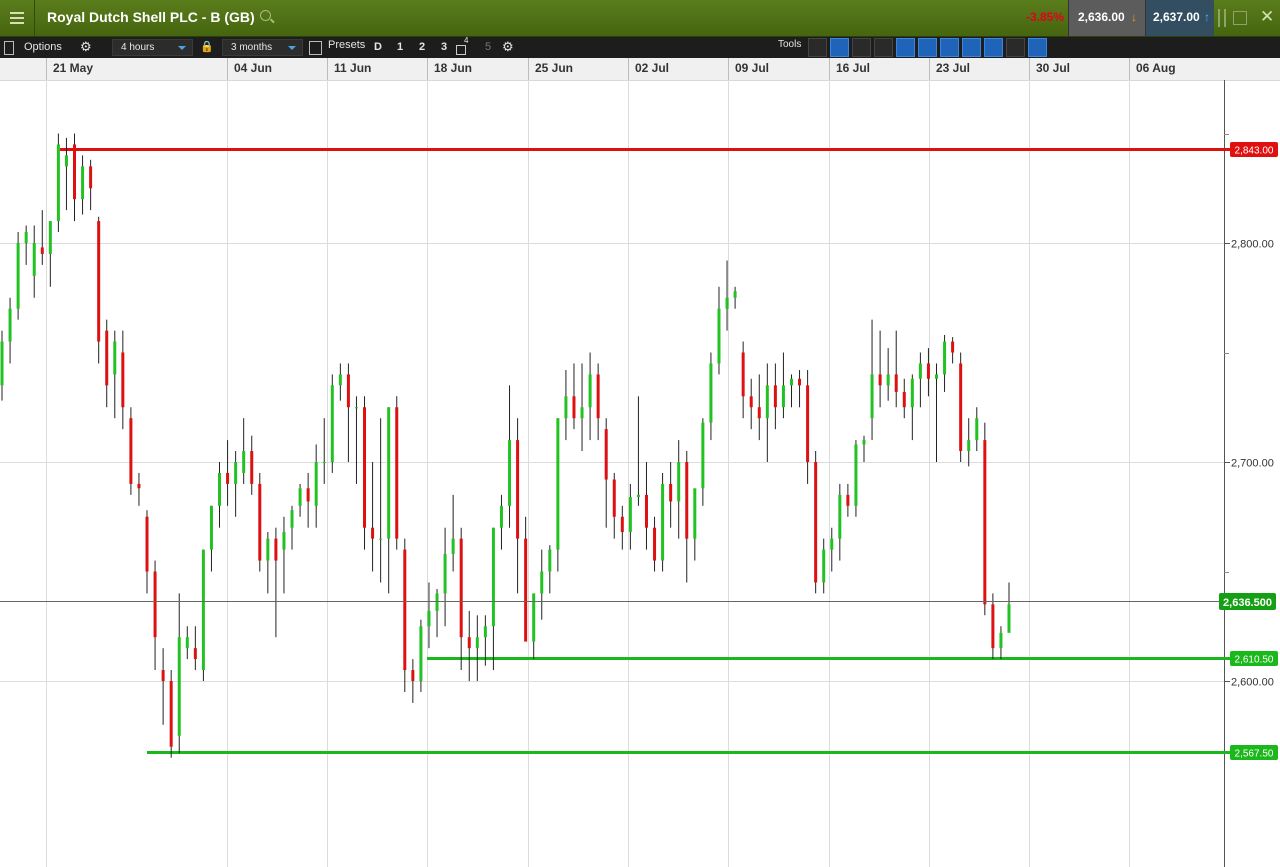 The width and height of the screenshot is (1280, 867). Describe the element at coordinates (1015, 47) in the screenshot. I see `print-icon` at that location.